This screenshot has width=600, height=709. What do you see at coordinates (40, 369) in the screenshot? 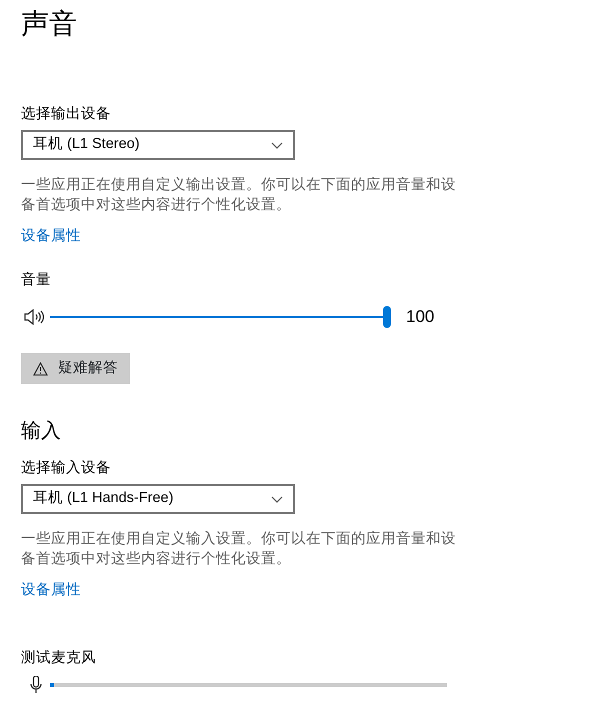
I see `warning-icon` at bounding box center [40, 369].